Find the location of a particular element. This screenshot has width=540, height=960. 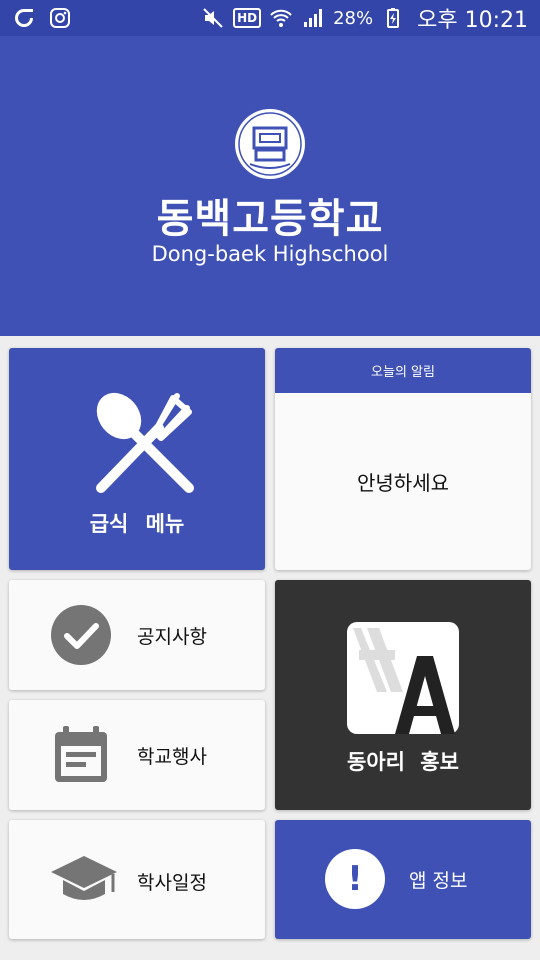

announcements-tile: 공지사항 is located at coordinates (137, 635).